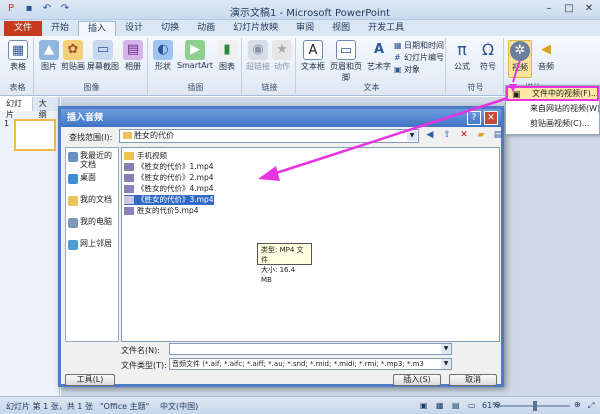 This screenshot has height=414, width=600. What do you see at coordinates (29, 9) in the screenshot?
I see `save-icon: ▪` at bounding box center [29, 9].